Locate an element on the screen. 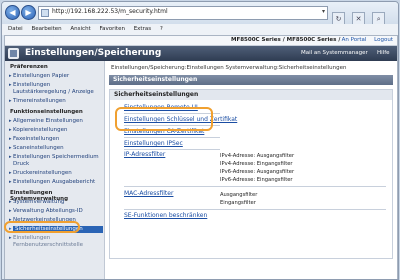 Image resolution: width=400 pixels, height=280 pixels. logout-link: Logout is located at coordinates (383, 40).